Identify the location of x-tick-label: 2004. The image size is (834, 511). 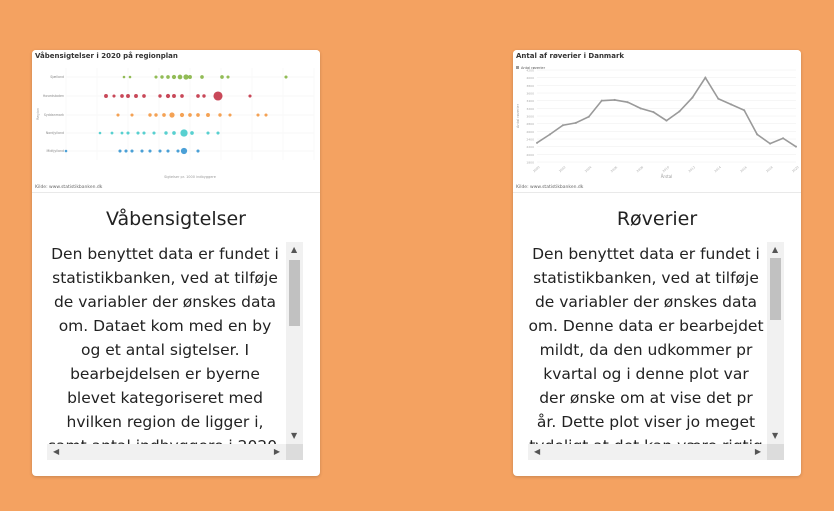
(588, 169).